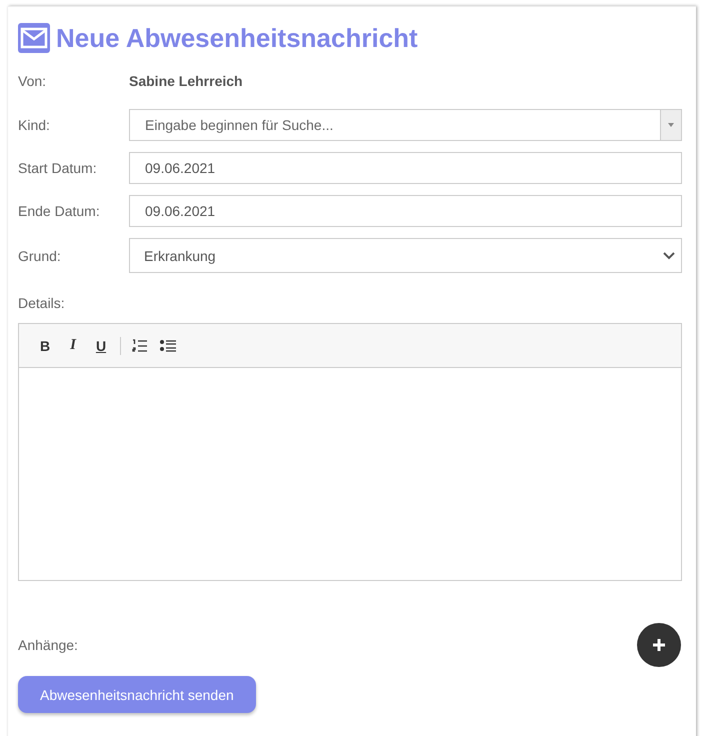 This screenshot has height=736, width=707. Describe the element at coordinates (101, 346) in the screenshot. I see `underline-button: U` at that location.